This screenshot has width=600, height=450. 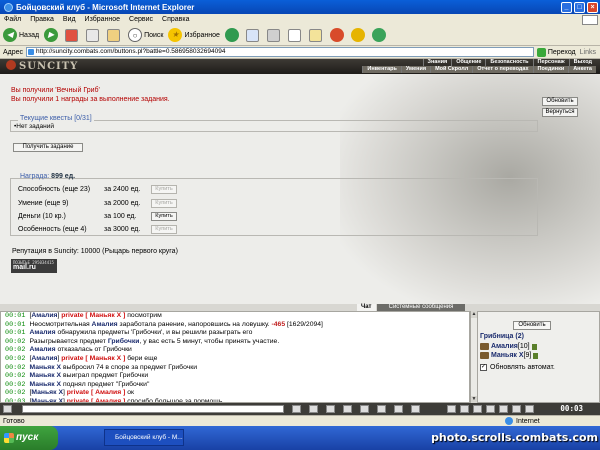 I want to click on stop-button, so click(x=73, y=35).